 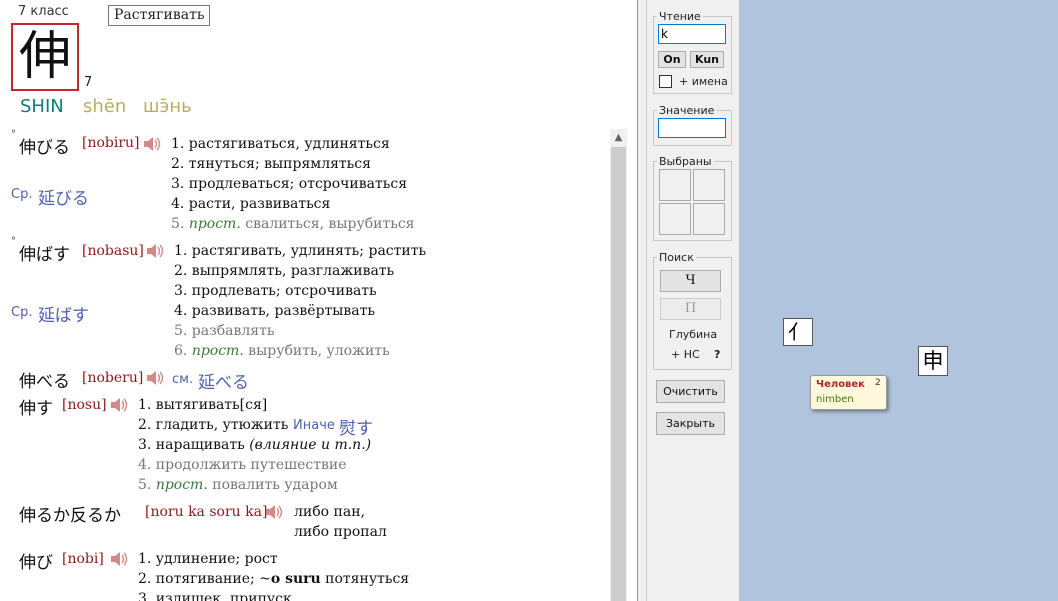 What do you see at coordinates (314, 425) in the screenshot?
I see `alt-label: Иначе` at bounding box center [314, 425].